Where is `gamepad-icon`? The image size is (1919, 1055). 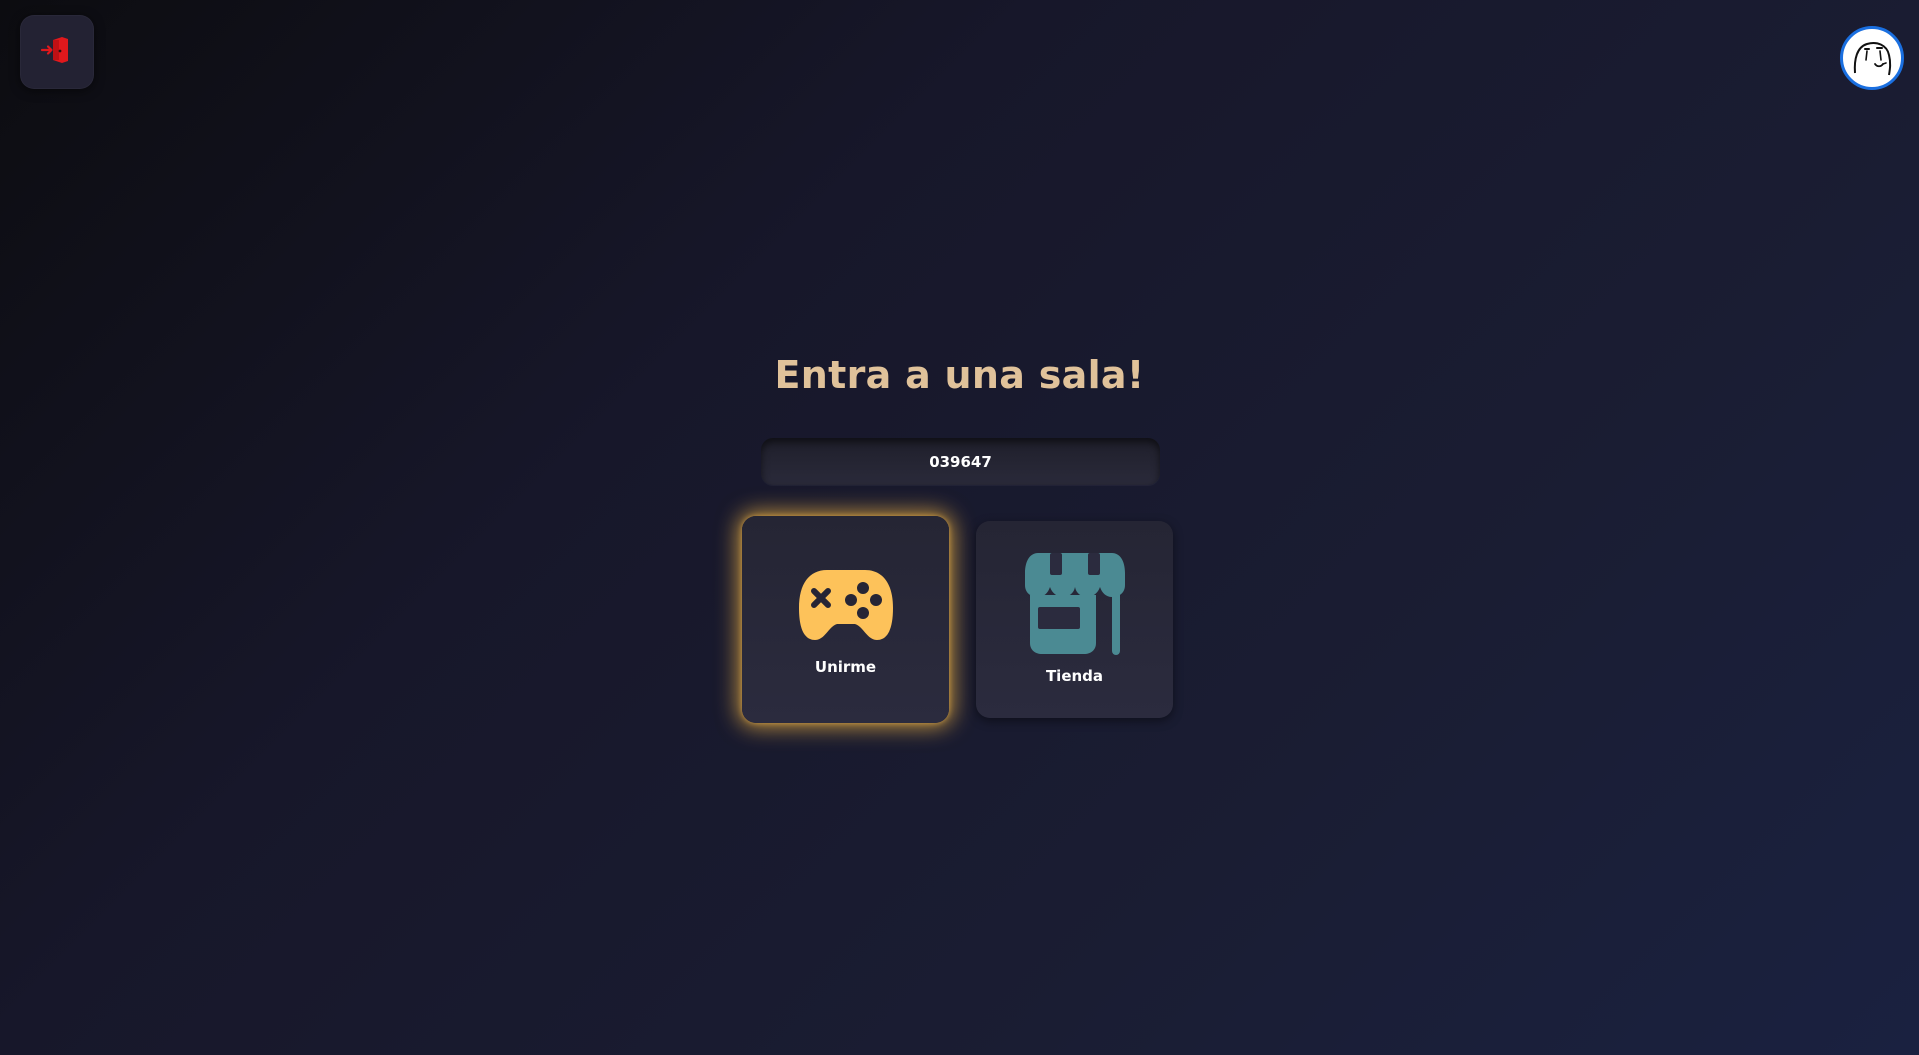 gamepad-icon is located at coordinates (846, 606).